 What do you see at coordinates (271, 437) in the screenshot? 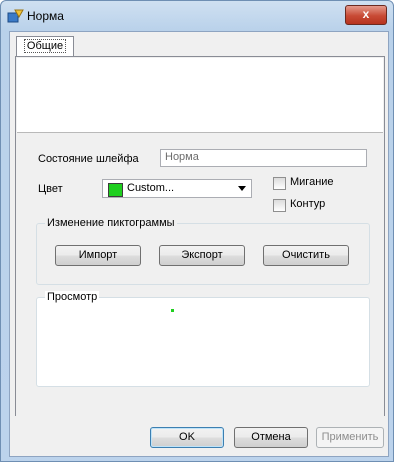
I see `cancel-button: Отмена` at bounding box center [271, 437].